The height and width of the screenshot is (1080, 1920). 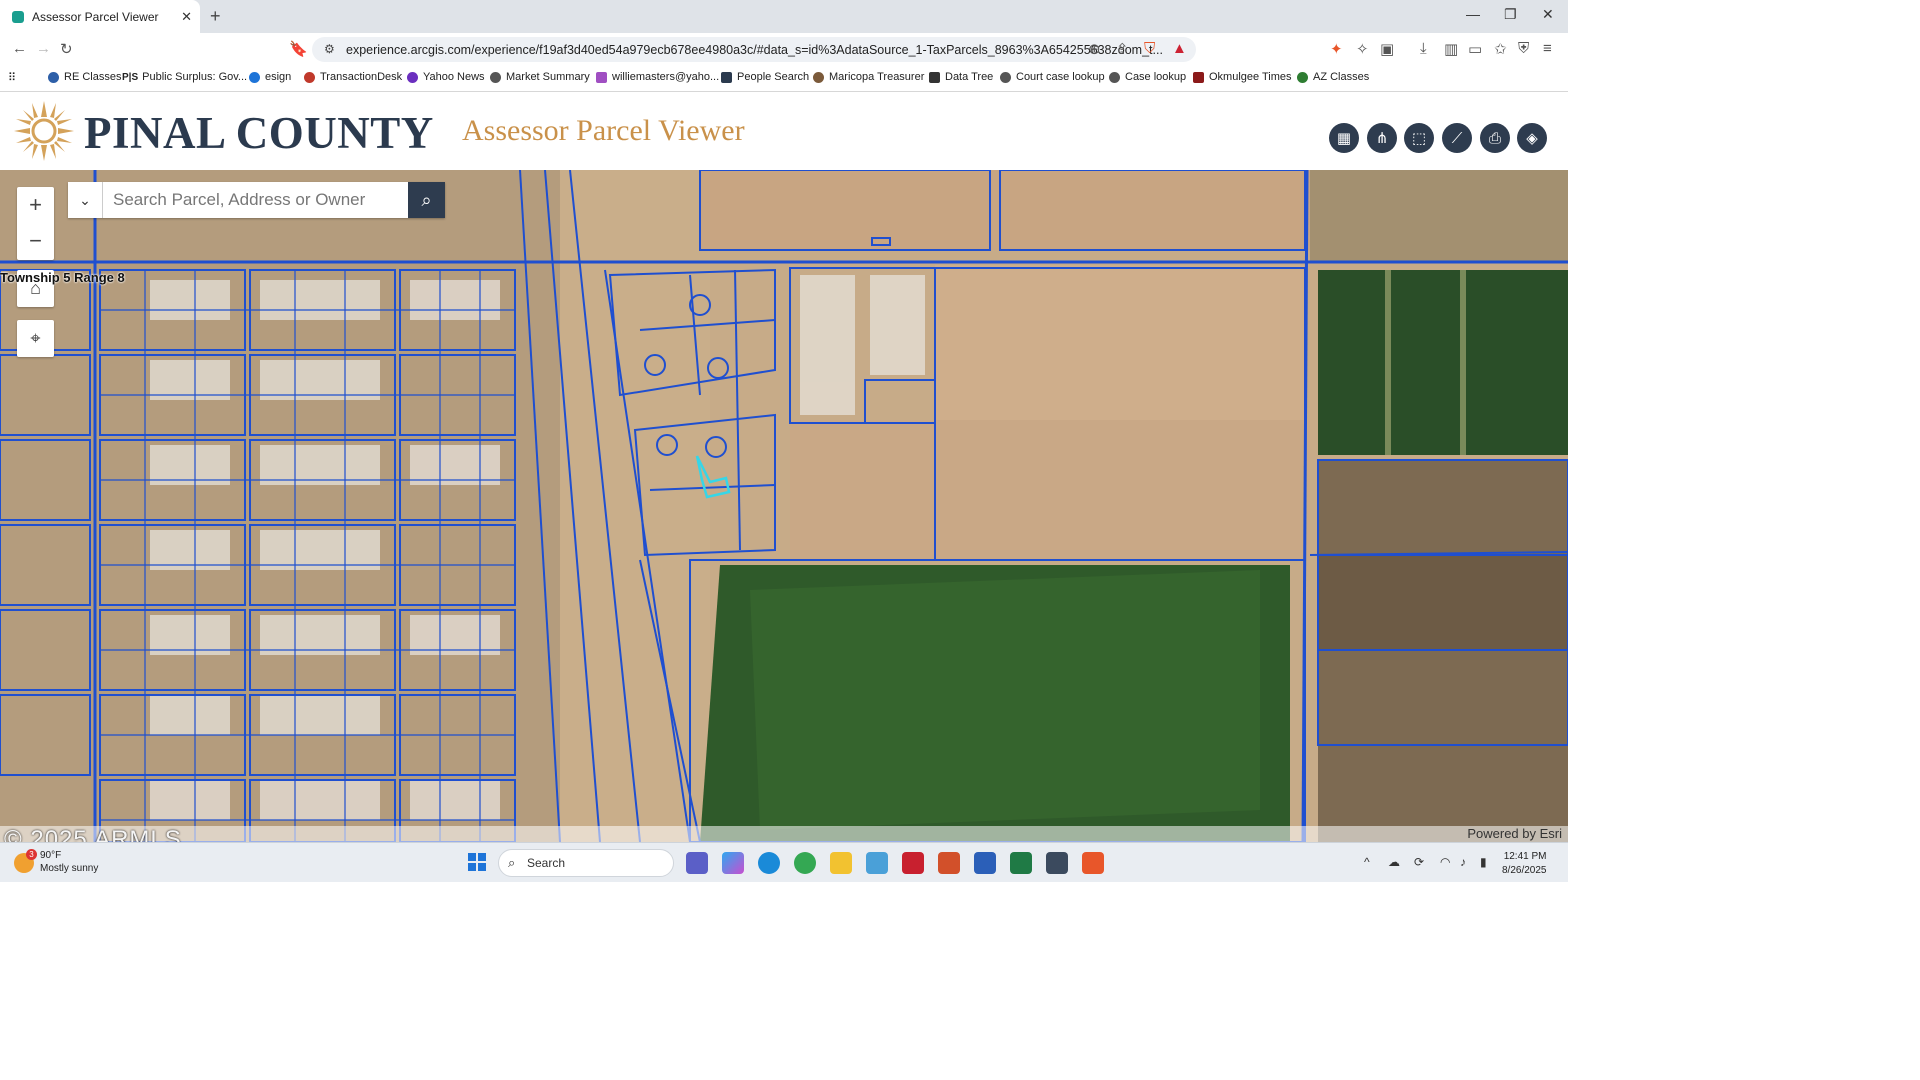 What do you see at coordinates (1548, 14) in the screenshot?
I see `window-close-icon: ✕` at bounding box center [1548, 14].